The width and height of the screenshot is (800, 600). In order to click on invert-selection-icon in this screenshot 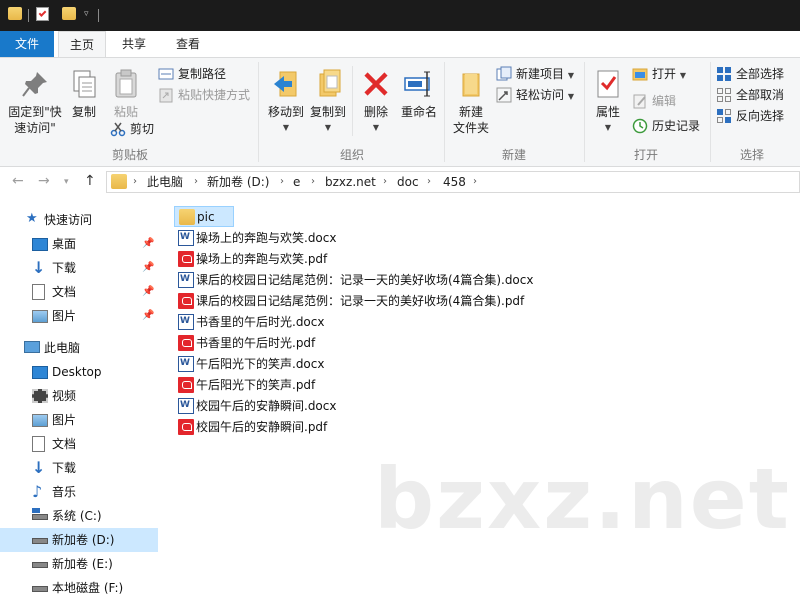, I will do `click(724, 116)`.